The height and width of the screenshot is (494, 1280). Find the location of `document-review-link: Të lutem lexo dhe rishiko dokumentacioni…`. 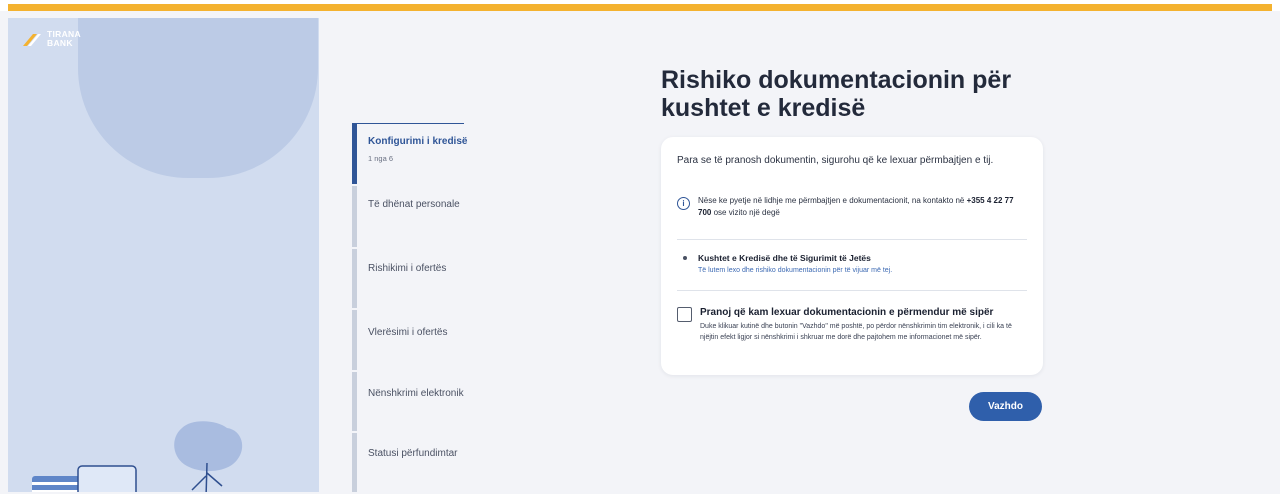

document-review-link: Të lutem lexo dhe rishiko dokumentacioni… is located at coordinates (860, 270).